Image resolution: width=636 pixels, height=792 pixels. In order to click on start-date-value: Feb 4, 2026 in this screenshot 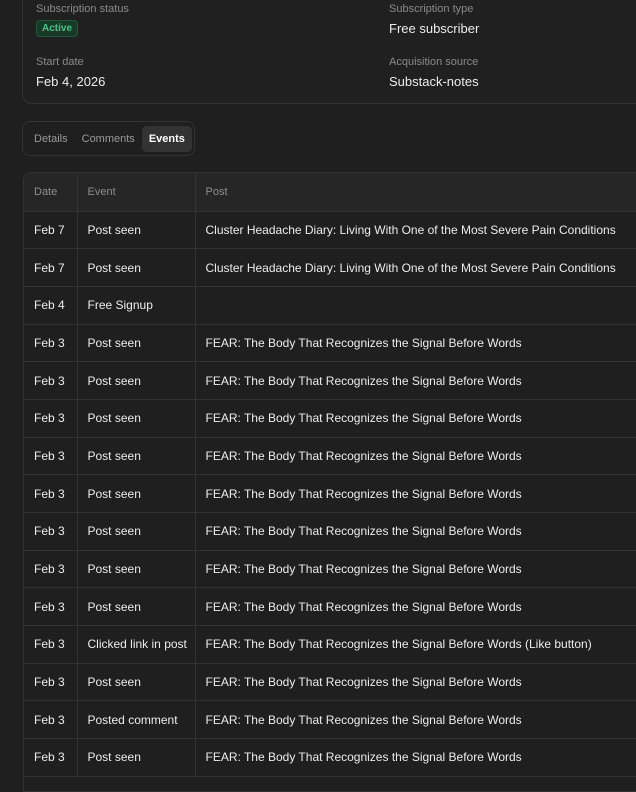, I will do `click(71, 81)`.